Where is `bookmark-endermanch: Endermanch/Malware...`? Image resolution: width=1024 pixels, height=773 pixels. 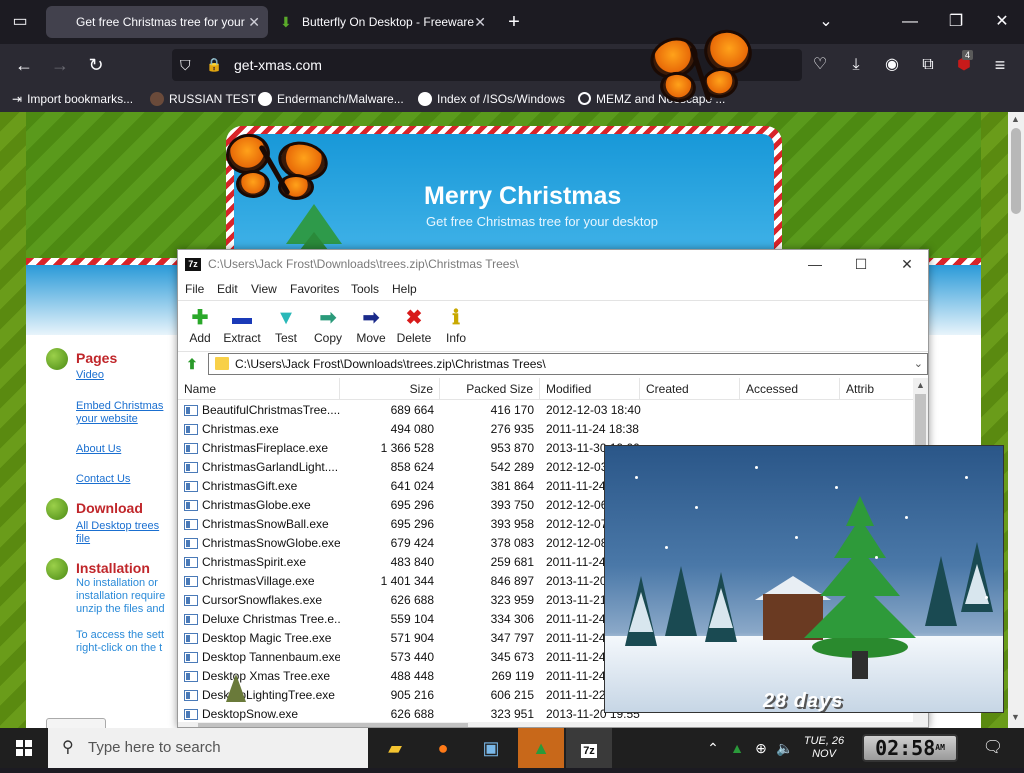 bookmark-endermanch: Endermanch/Malware... is located at coordinates (331, 99).